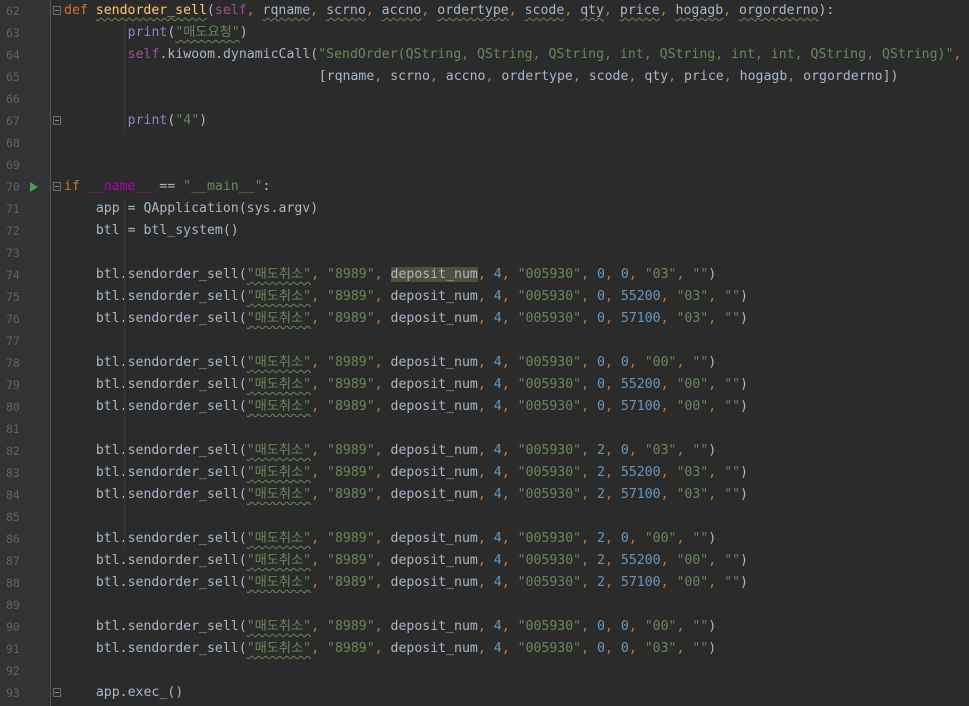 Image resolution: width=969 pixels, height=706 pixels. Describe the element at coordinates (13, 627) in the screenshot. I see `line-number: 90` at that location.